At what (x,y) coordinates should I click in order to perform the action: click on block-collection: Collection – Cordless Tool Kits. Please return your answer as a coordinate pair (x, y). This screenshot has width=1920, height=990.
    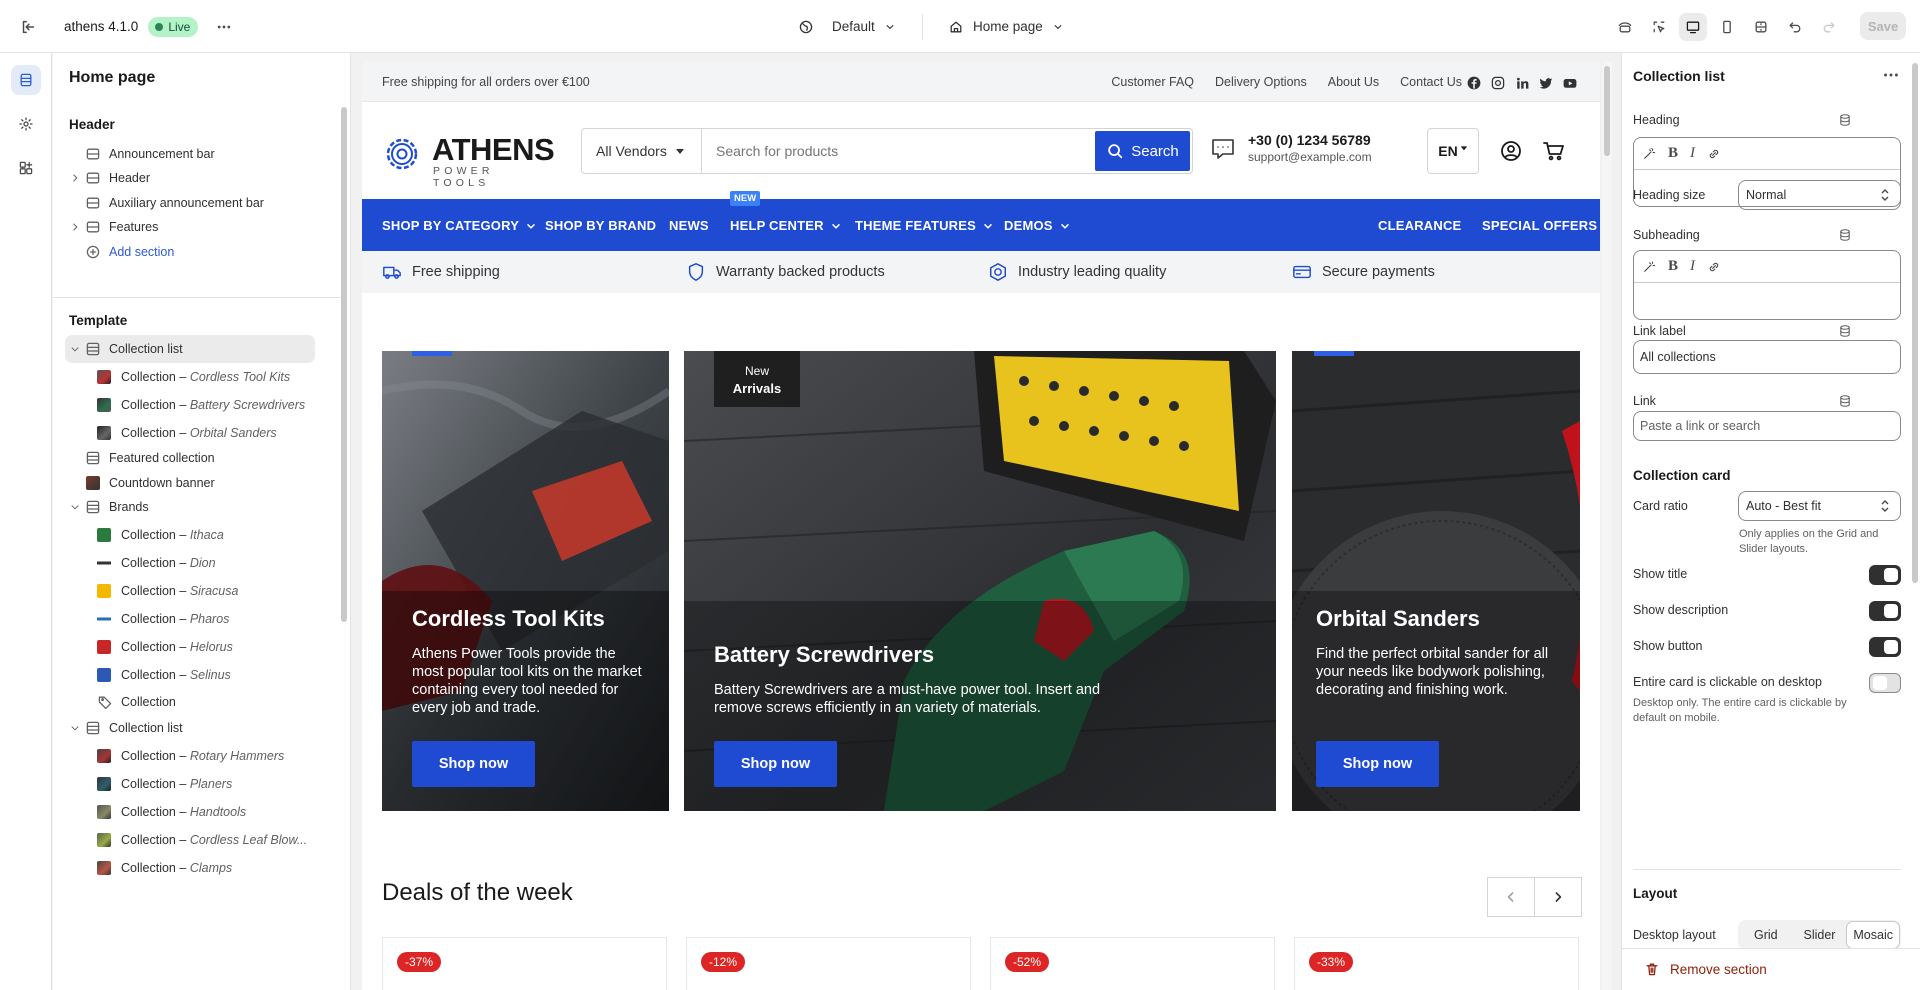
    Looking at the image, I should click on (190, 377).